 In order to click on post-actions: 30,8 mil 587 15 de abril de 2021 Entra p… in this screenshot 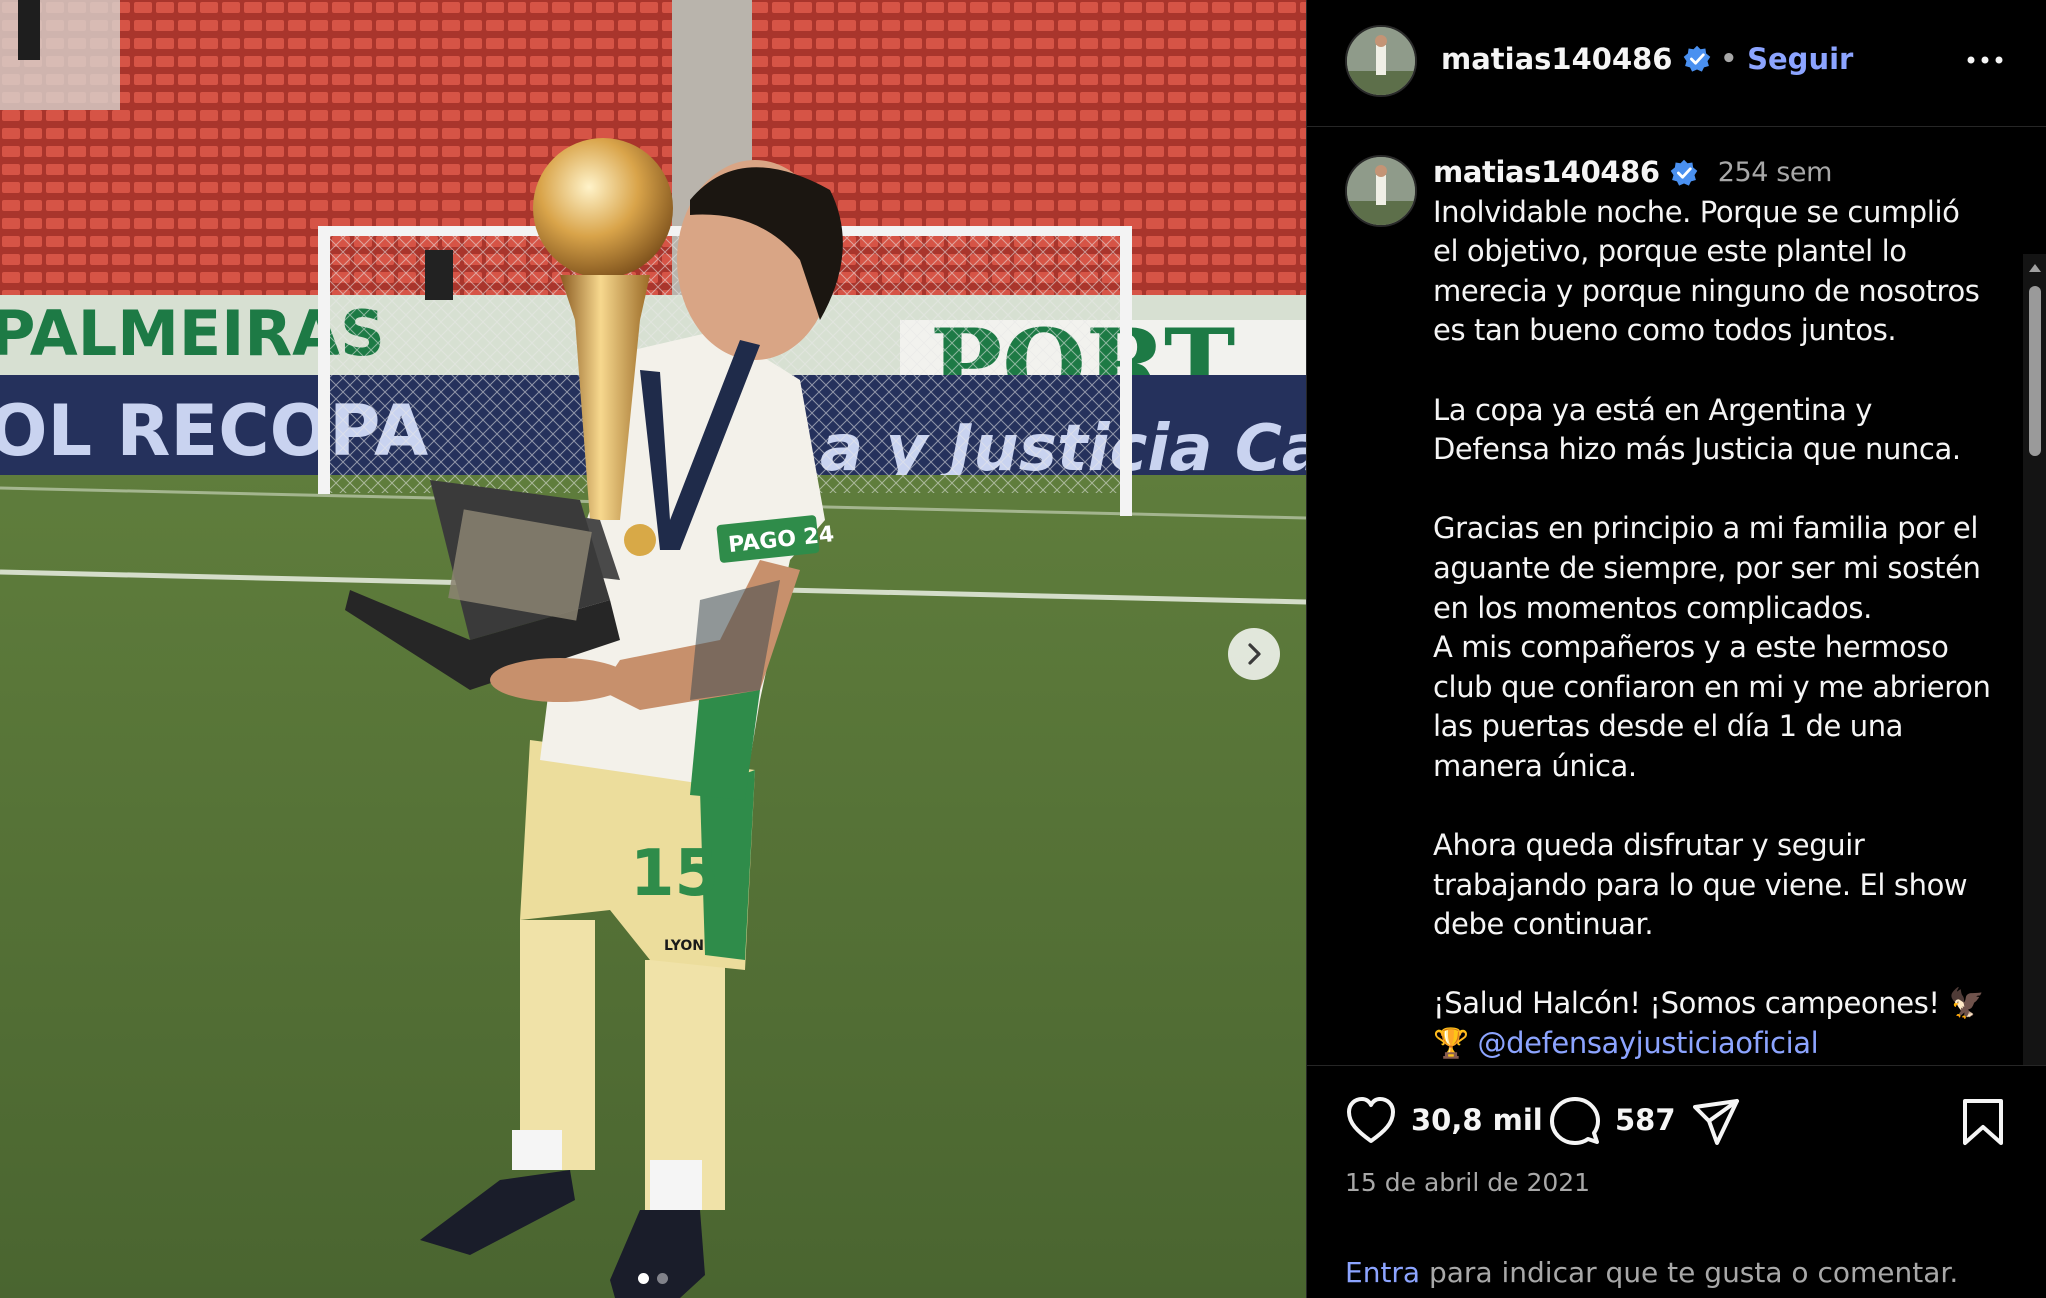, I will do `click(1676, 1181)`.